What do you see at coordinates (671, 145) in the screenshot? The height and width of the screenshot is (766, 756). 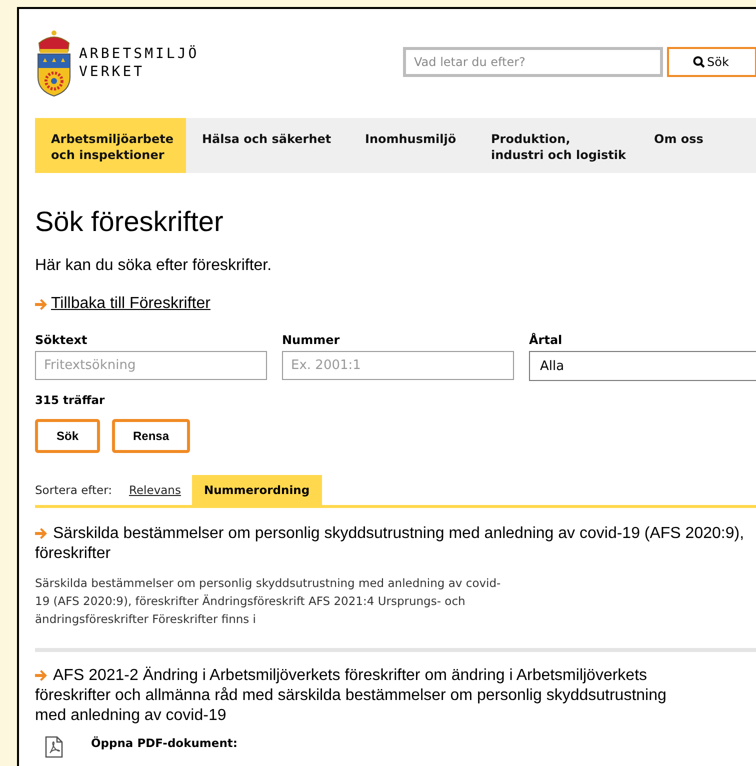 I see `nav-item: Om oss` at bounding box center [671, 145].